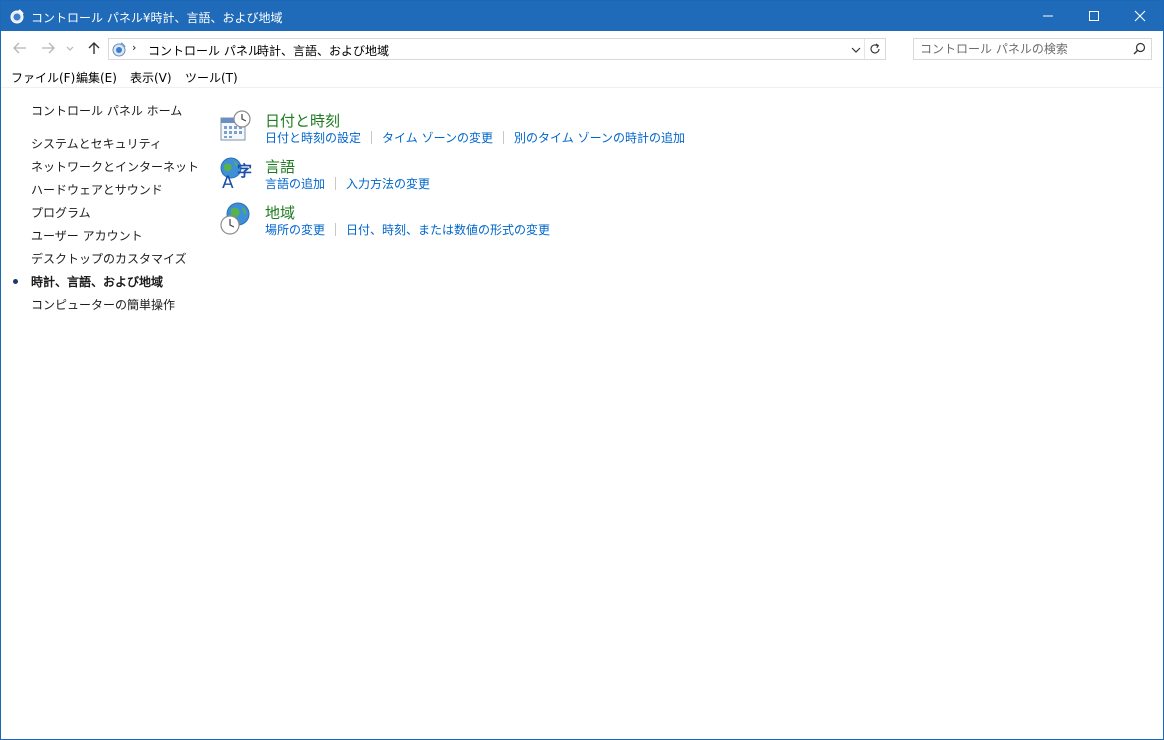 Image resolution: width=1164 pixels, height=740 pixels. Describe the element at coordinates (497, 49) in the screenshot. I see `address-bar: › コントロール パネル › 時計、言語、および地域 ›` at that location.